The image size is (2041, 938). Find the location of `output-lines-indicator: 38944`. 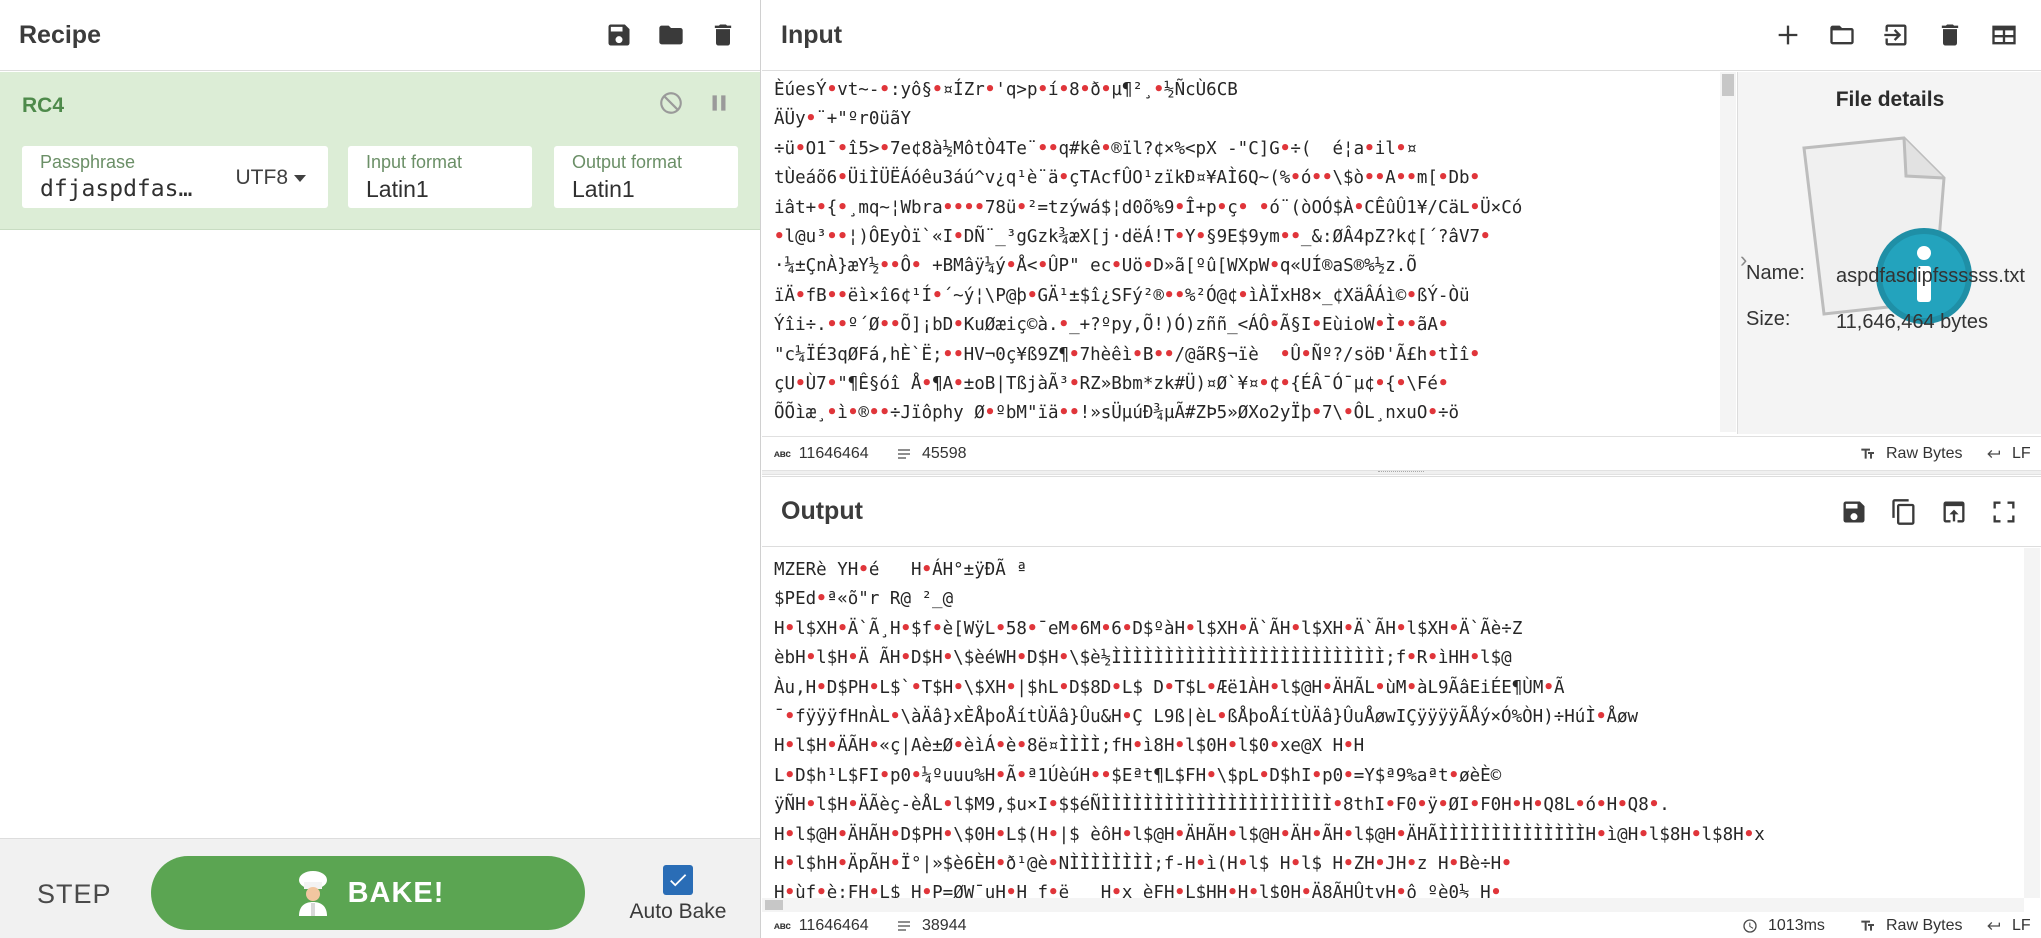

output-lines-indicator: 38944 is located at coordinates (930, 926).